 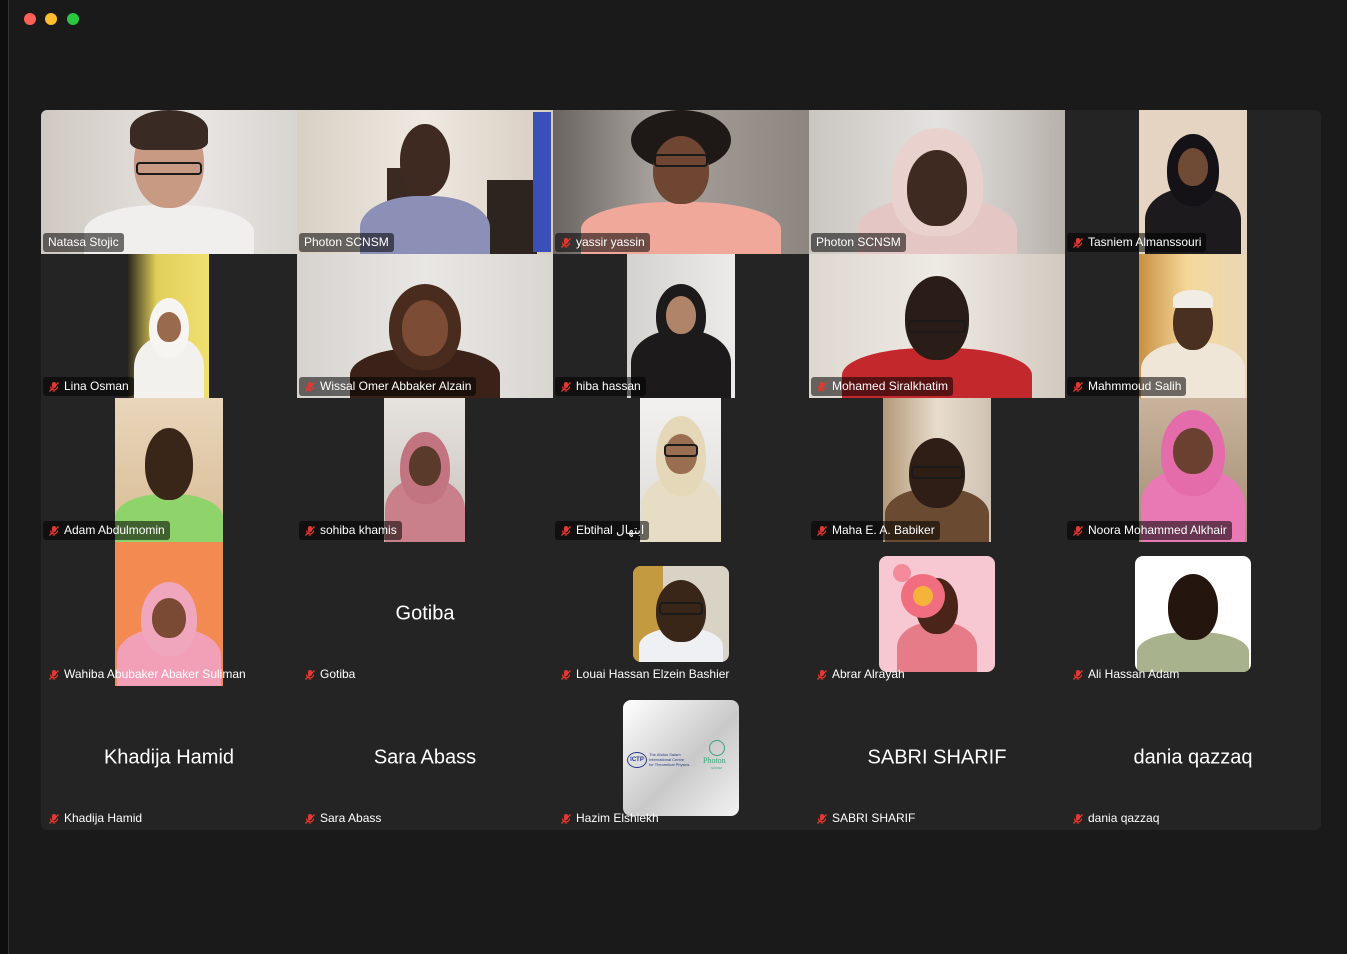 I want to click on participant-tile: SABRI SHARIF SABRI SHARIF, so click(x=937, y=758).